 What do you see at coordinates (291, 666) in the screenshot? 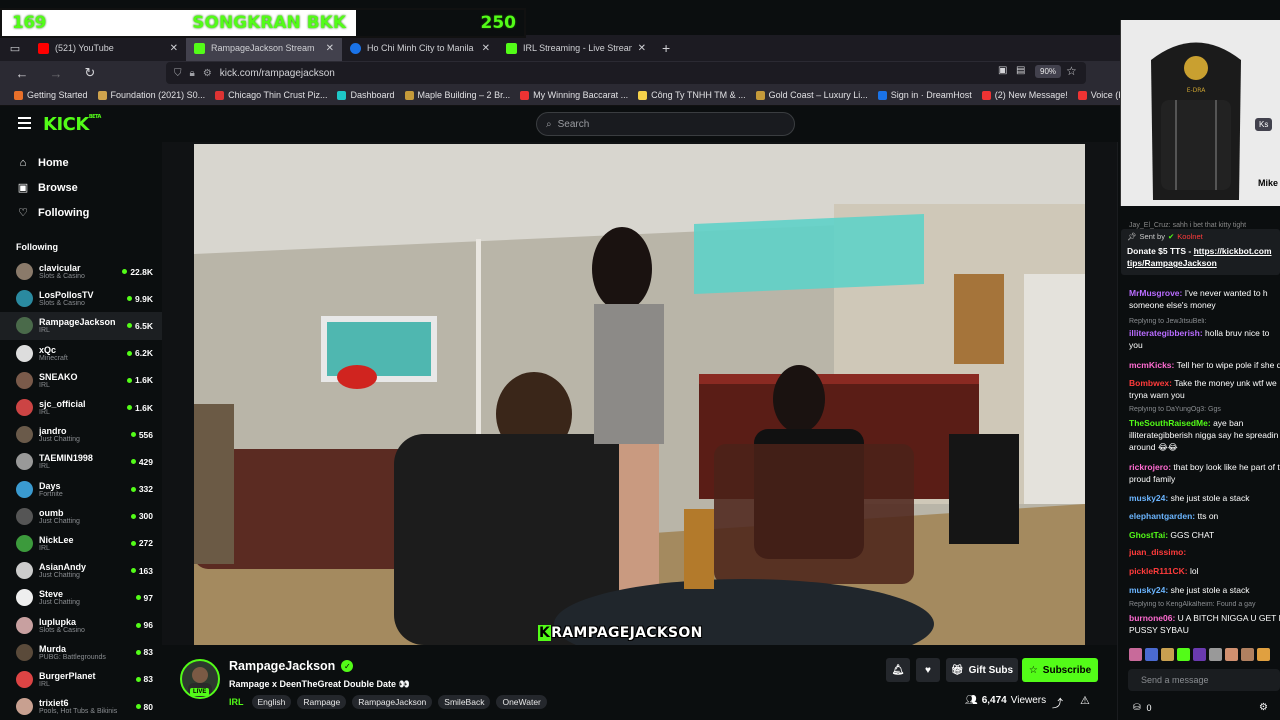
I see `streamer-name: RampageJackson ✓` at bounding box center [291, 666].